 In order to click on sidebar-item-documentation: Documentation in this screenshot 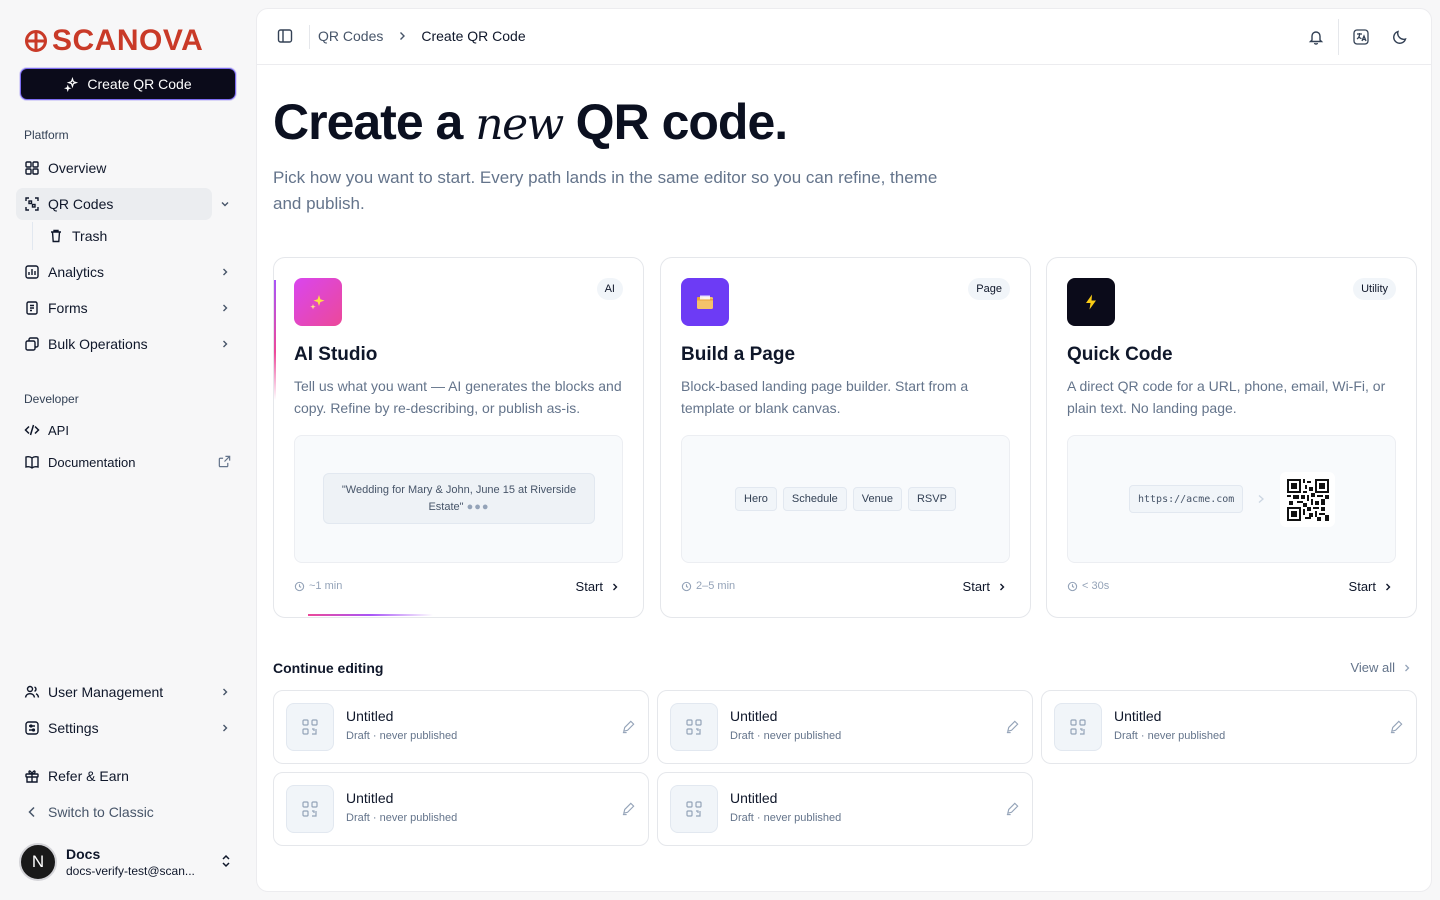, I will do `click(128, 462)`.